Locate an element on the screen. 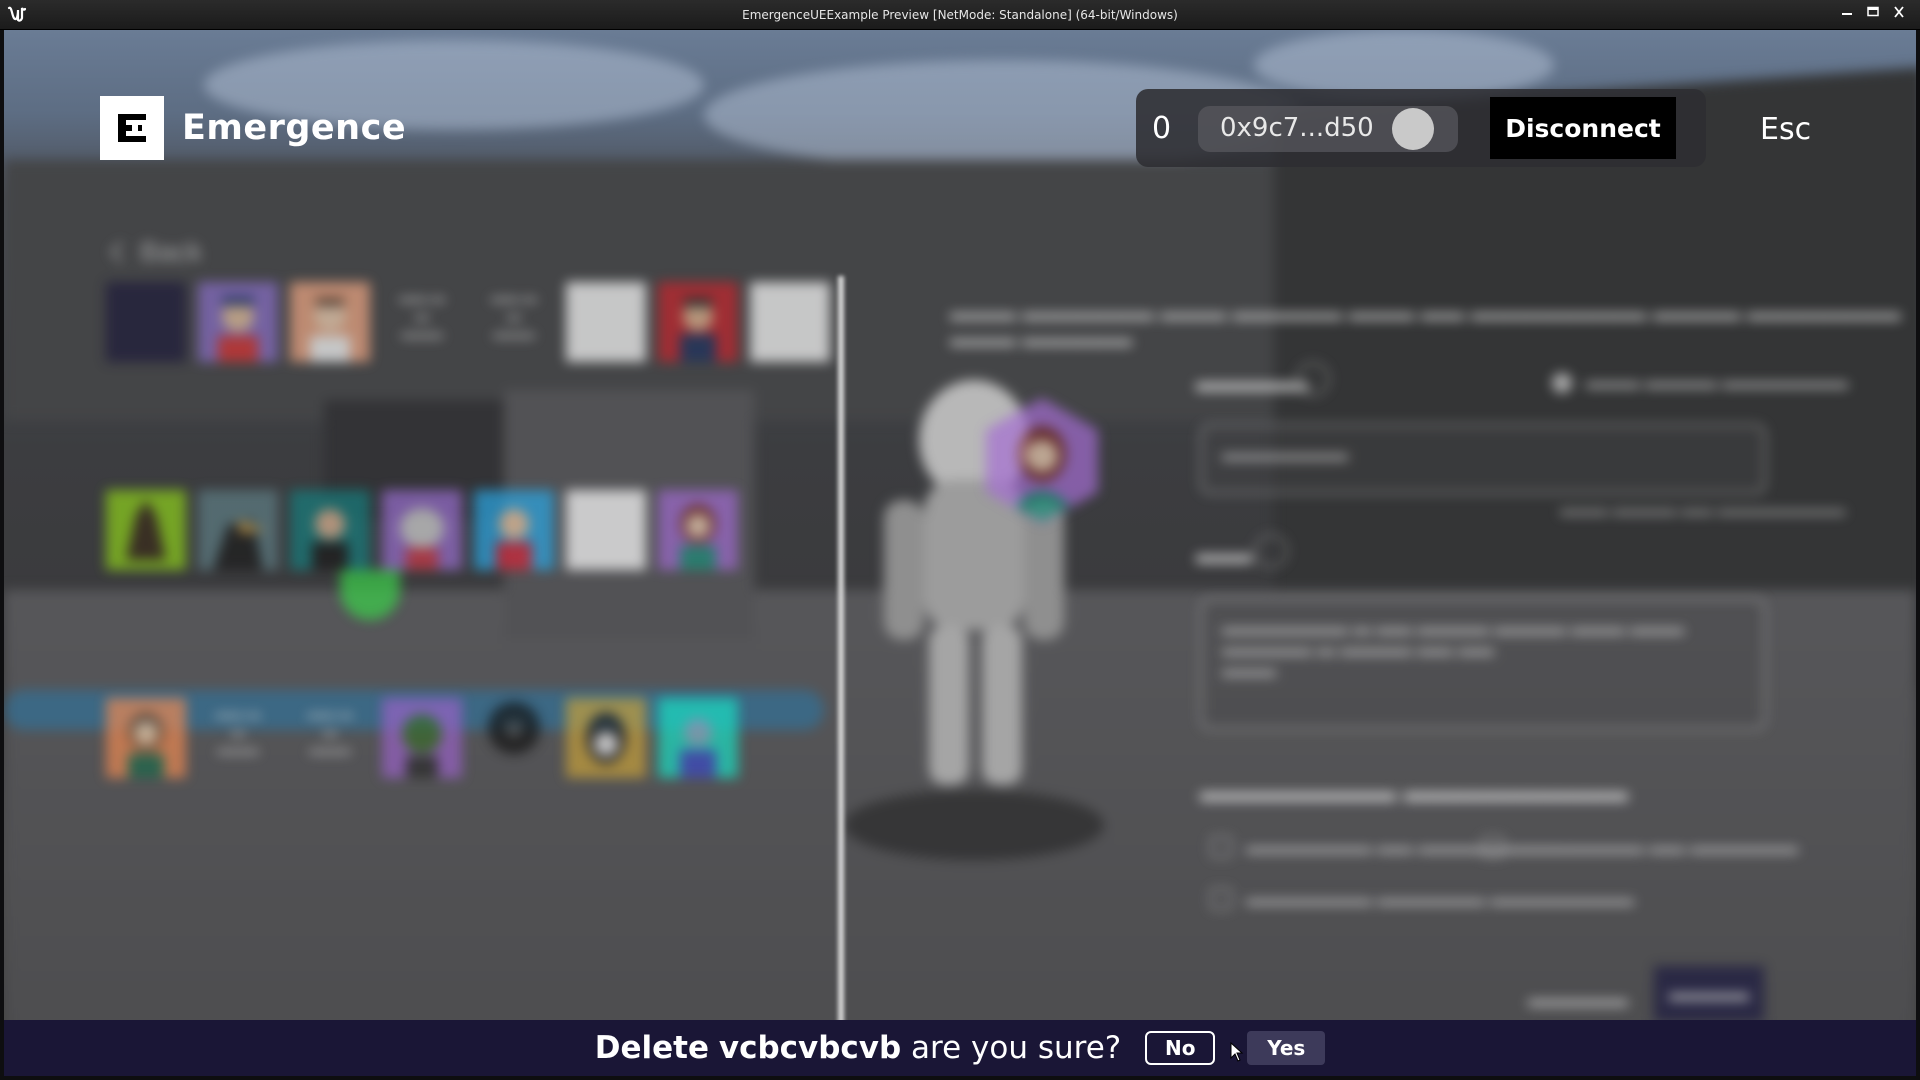 The width and height of the screenshot is (1920, 1080). privacy-settings-heading: ▬▬▬▬▬▬▬ ▬▬▬▬▬▬▬▬ is located at coordinates (1414, 791).